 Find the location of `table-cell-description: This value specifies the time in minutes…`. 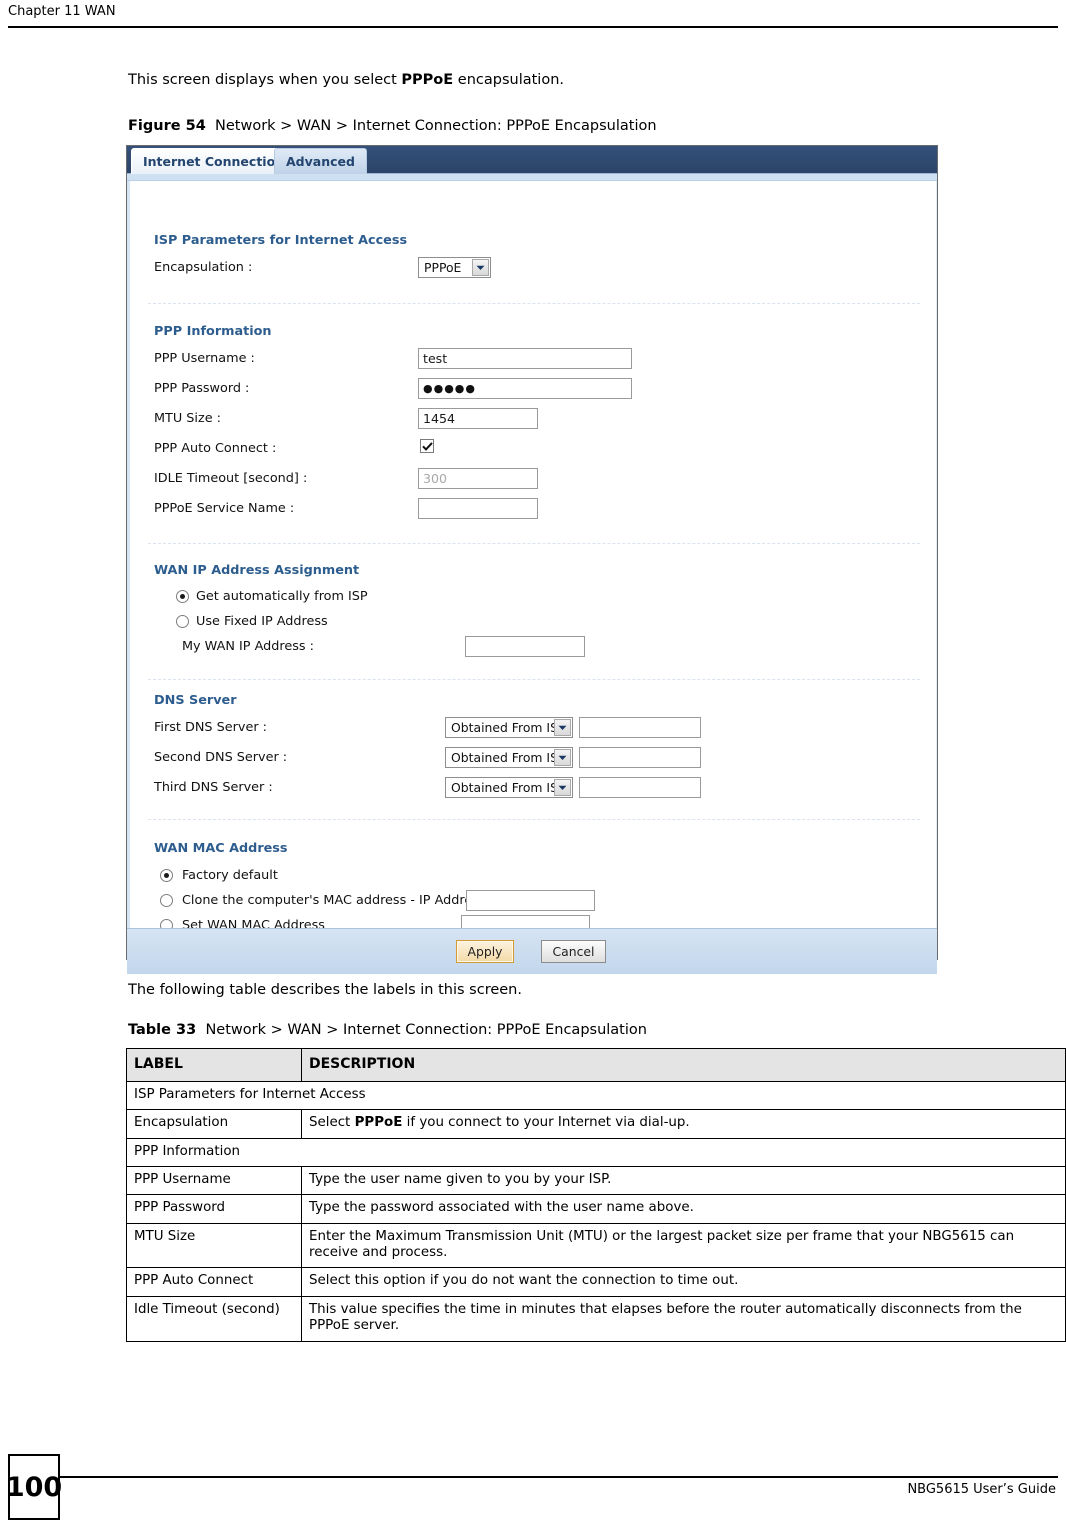

table-cell-description: This value specifies the time in minutes… is located at coordinates (683, 1318).